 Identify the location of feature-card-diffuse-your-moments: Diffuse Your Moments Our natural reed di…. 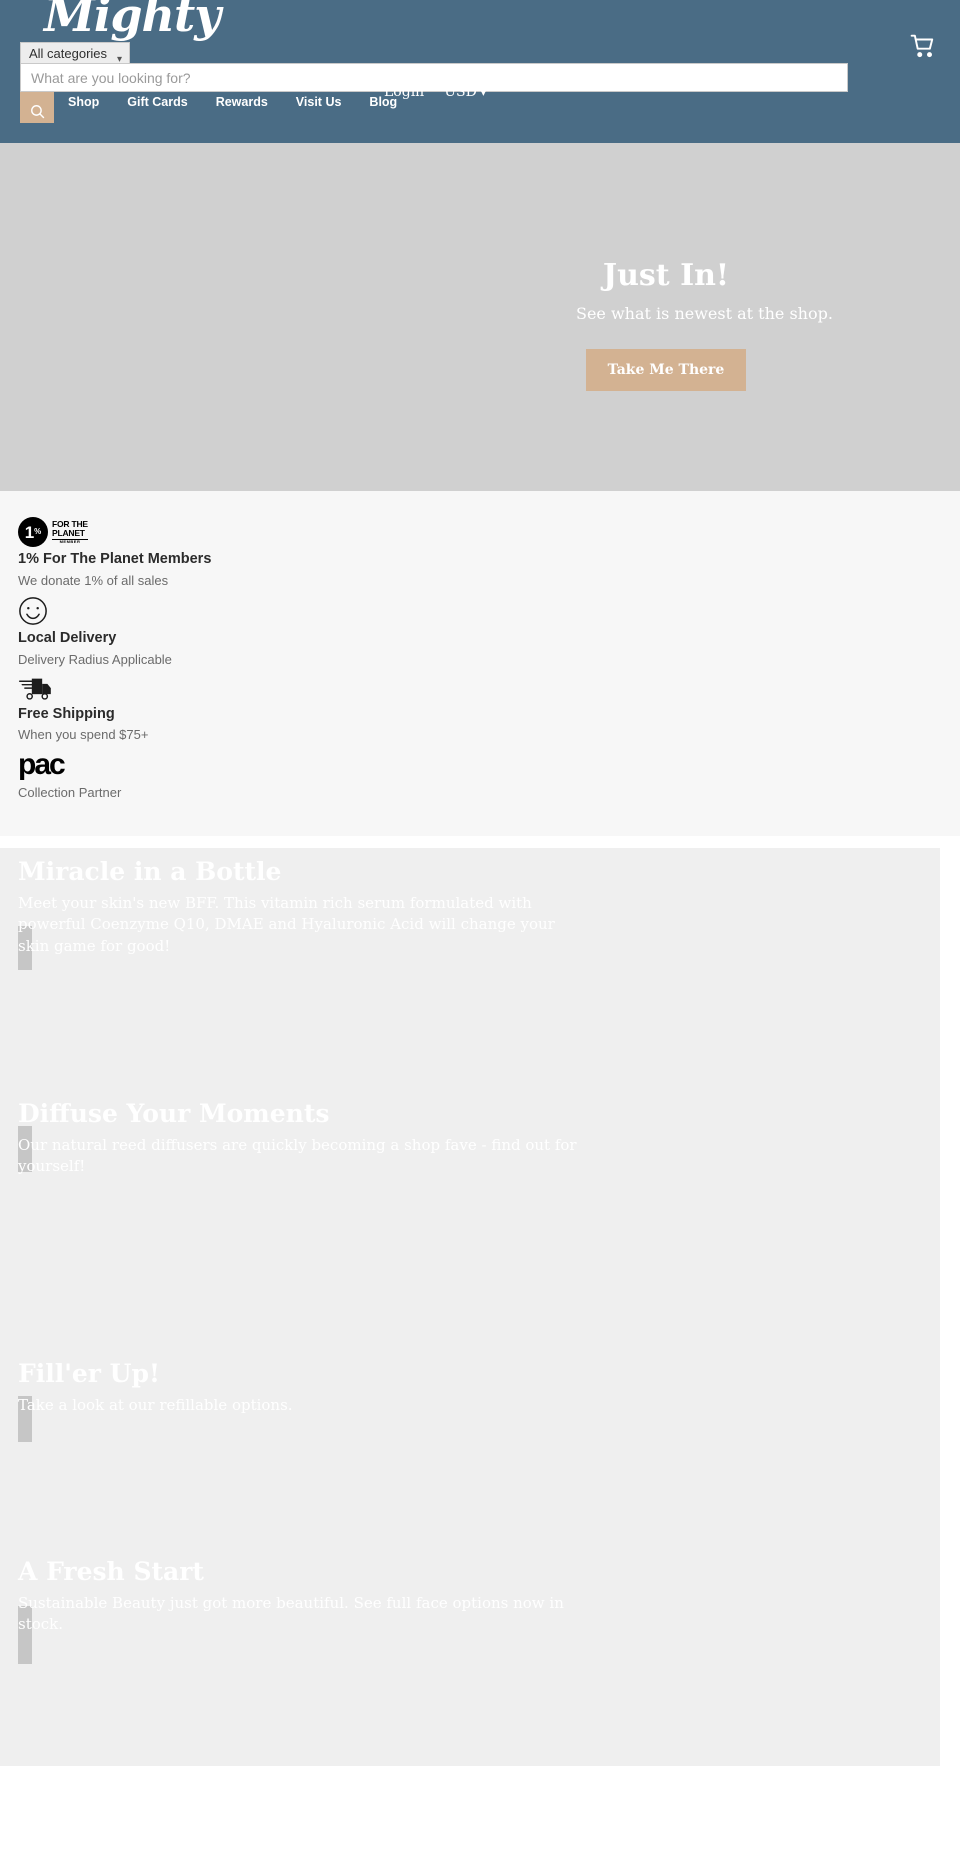
(470, 1192).